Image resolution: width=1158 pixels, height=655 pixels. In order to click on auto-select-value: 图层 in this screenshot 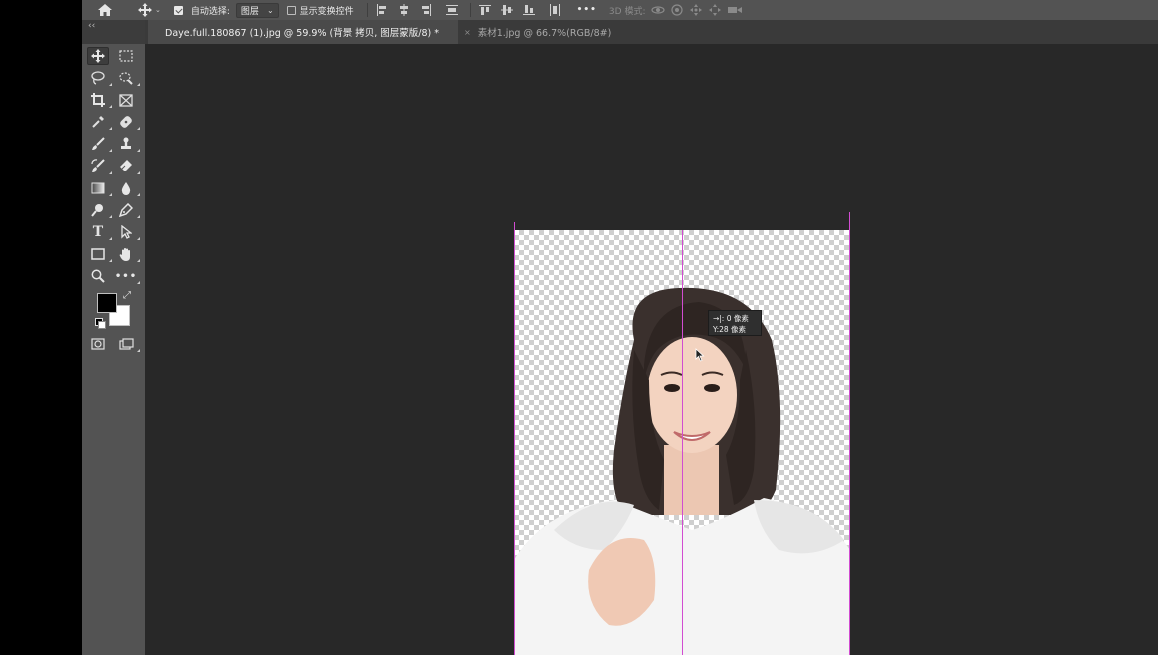, I will do `click(249, 11)`.